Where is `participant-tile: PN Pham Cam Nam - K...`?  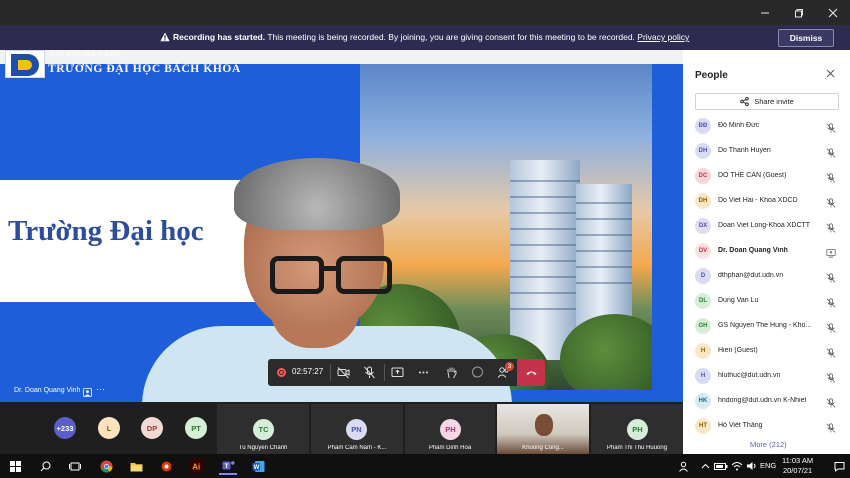 participant-tile: PN Pham Cam Nam - K... is located at coordinates (357, 429).